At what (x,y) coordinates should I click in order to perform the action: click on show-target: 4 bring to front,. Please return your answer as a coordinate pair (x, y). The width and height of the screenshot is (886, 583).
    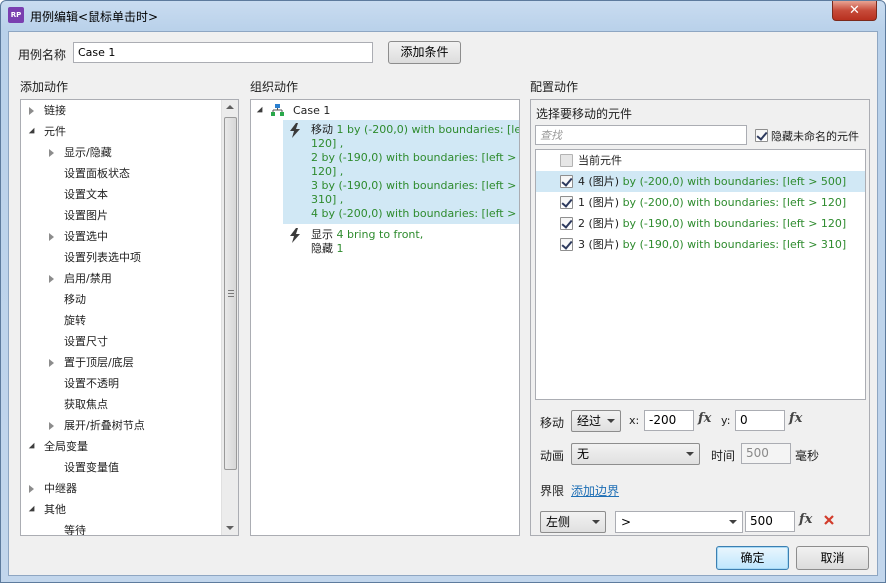
    Looking at the image, I should click on (380, 234).